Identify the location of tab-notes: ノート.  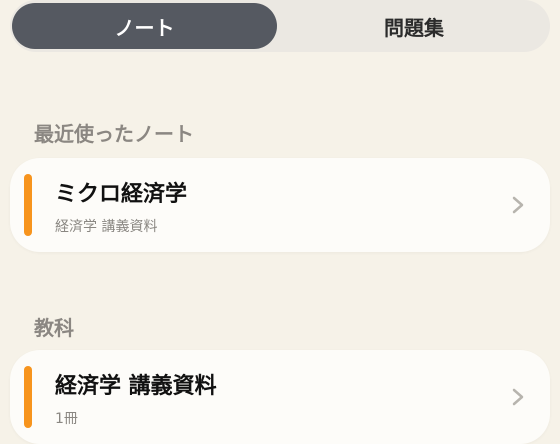
(144, 26).